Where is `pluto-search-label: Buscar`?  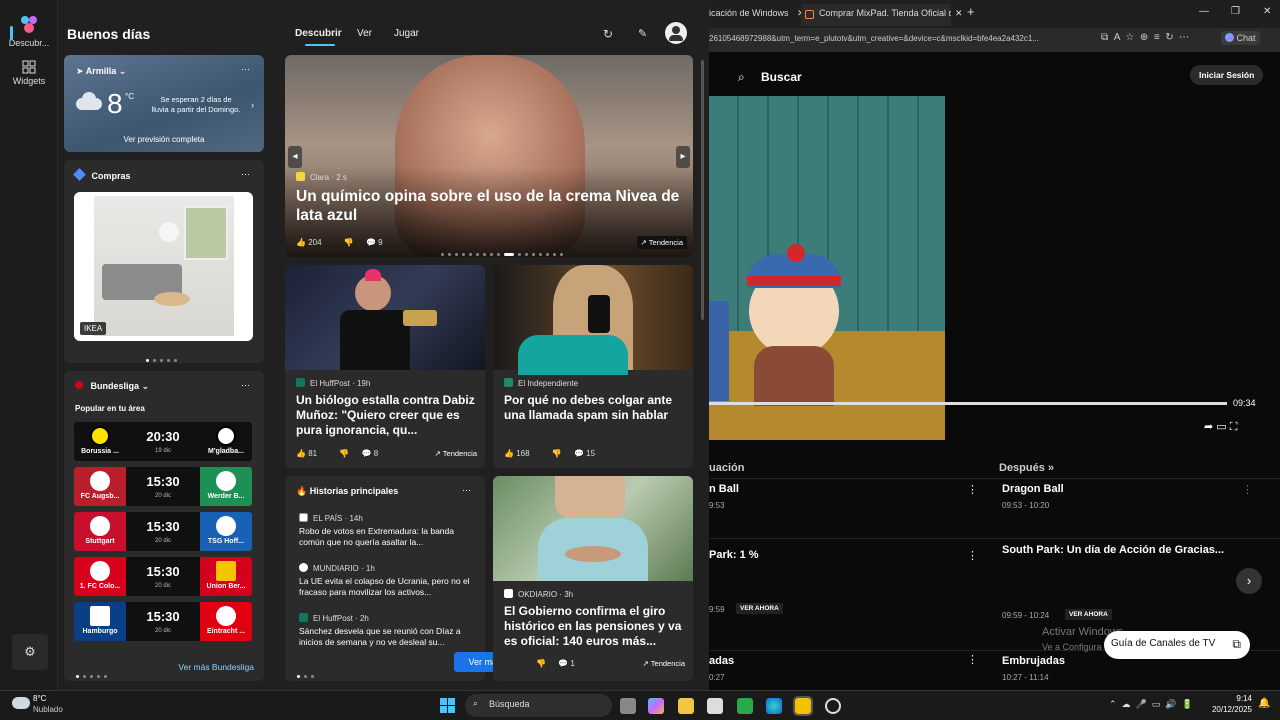
pluto-search-label: Buscar is located at coordinates (781, 77).